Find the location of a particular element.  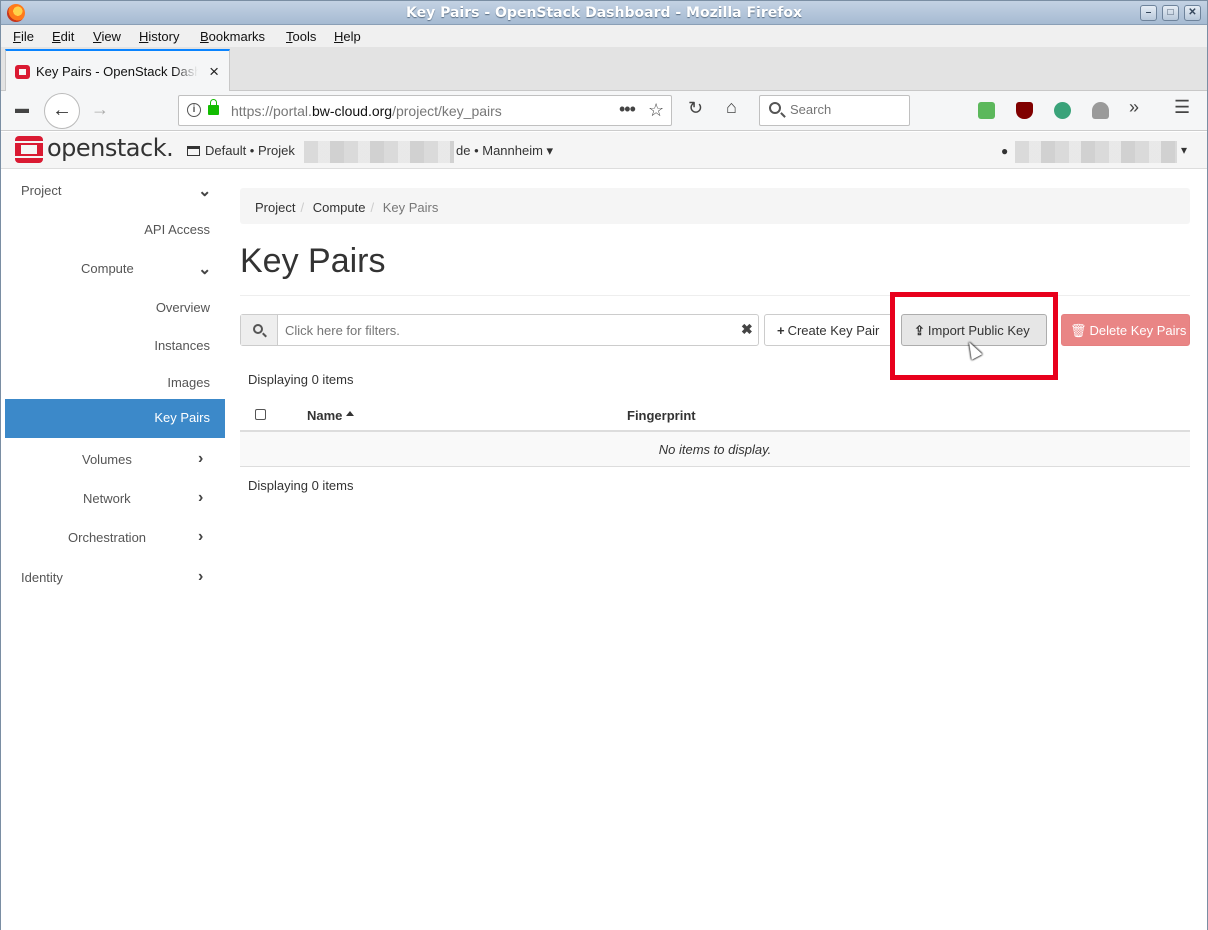

extension-circle-icon is located at coordinates (1062, 110).